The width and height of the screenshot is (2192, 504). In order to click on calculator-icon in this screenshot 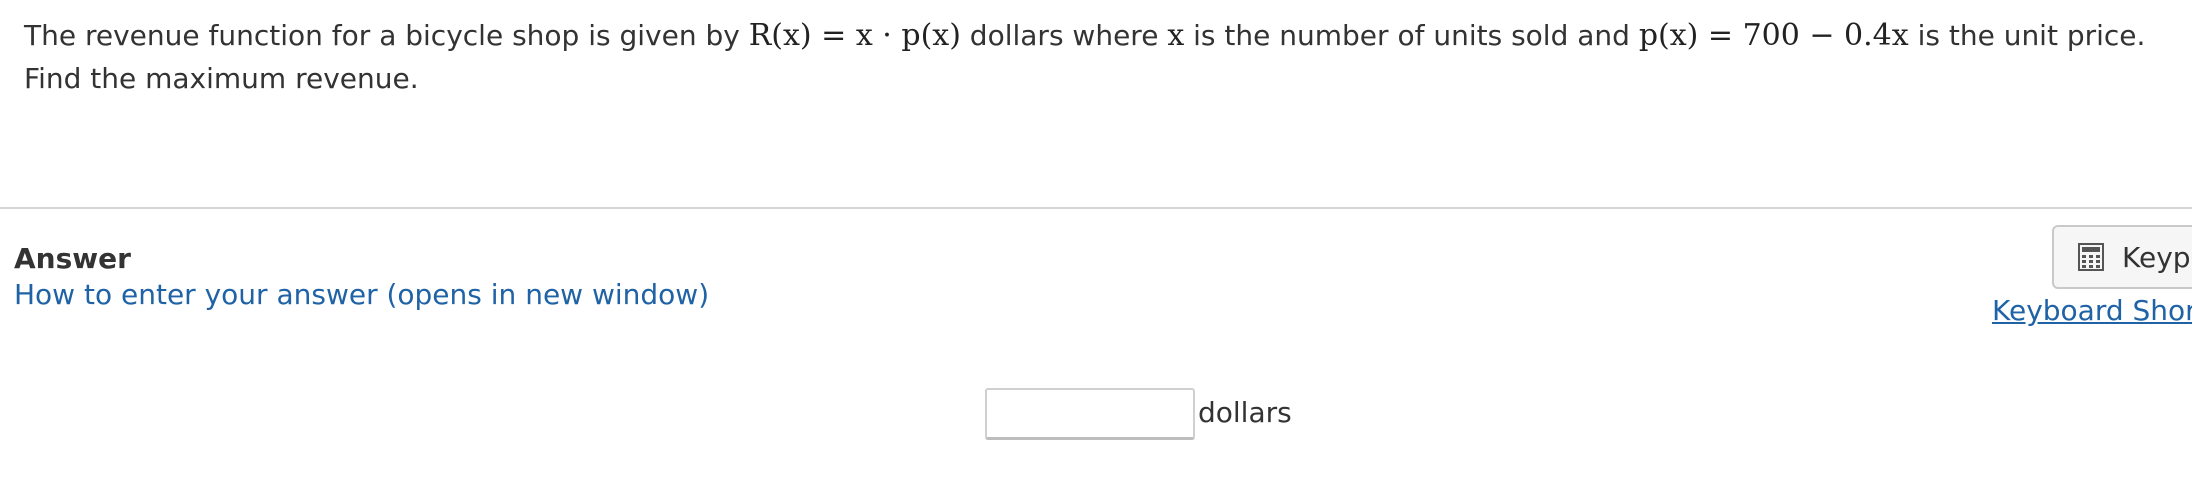, I will do `click(2091, 257)`.